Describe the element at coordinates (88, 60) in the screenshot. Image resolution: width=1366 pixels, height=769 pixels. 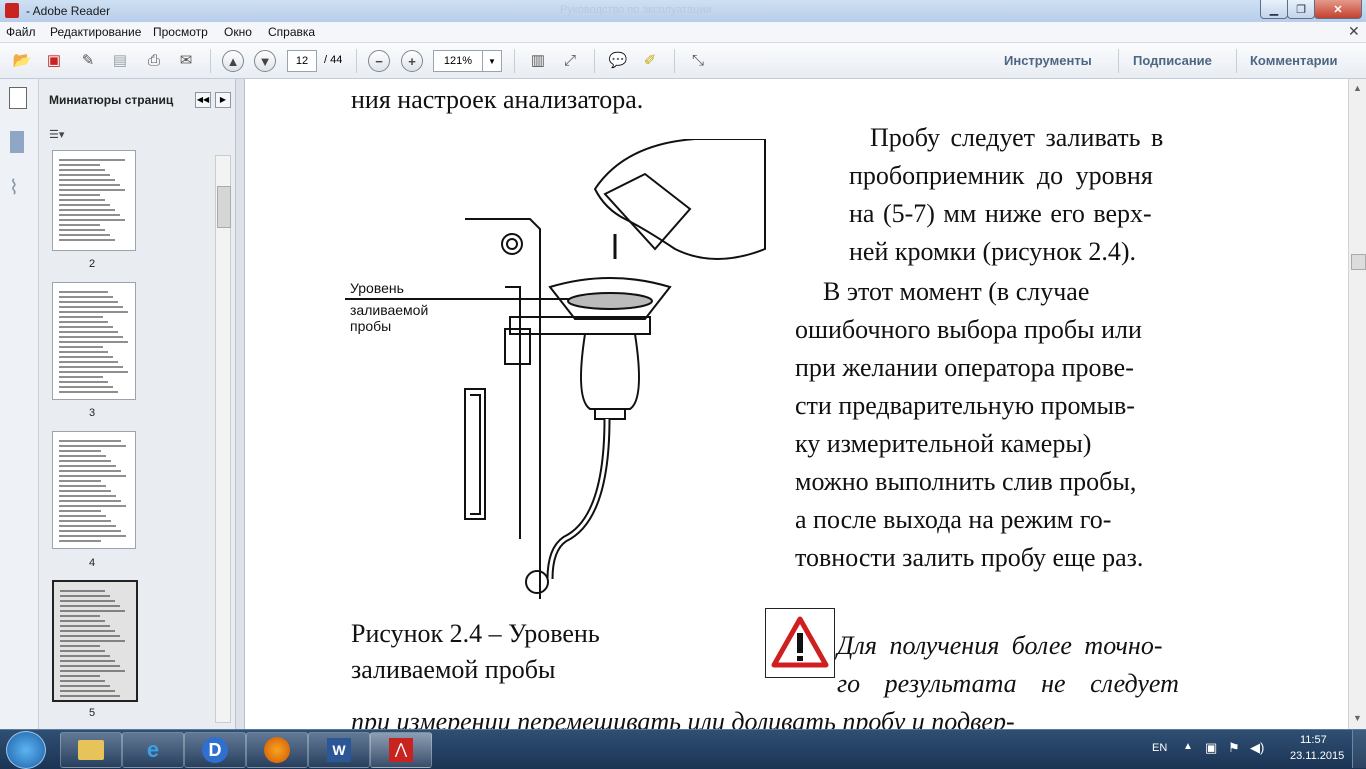
I see `edit-icon: ✎` at that location.